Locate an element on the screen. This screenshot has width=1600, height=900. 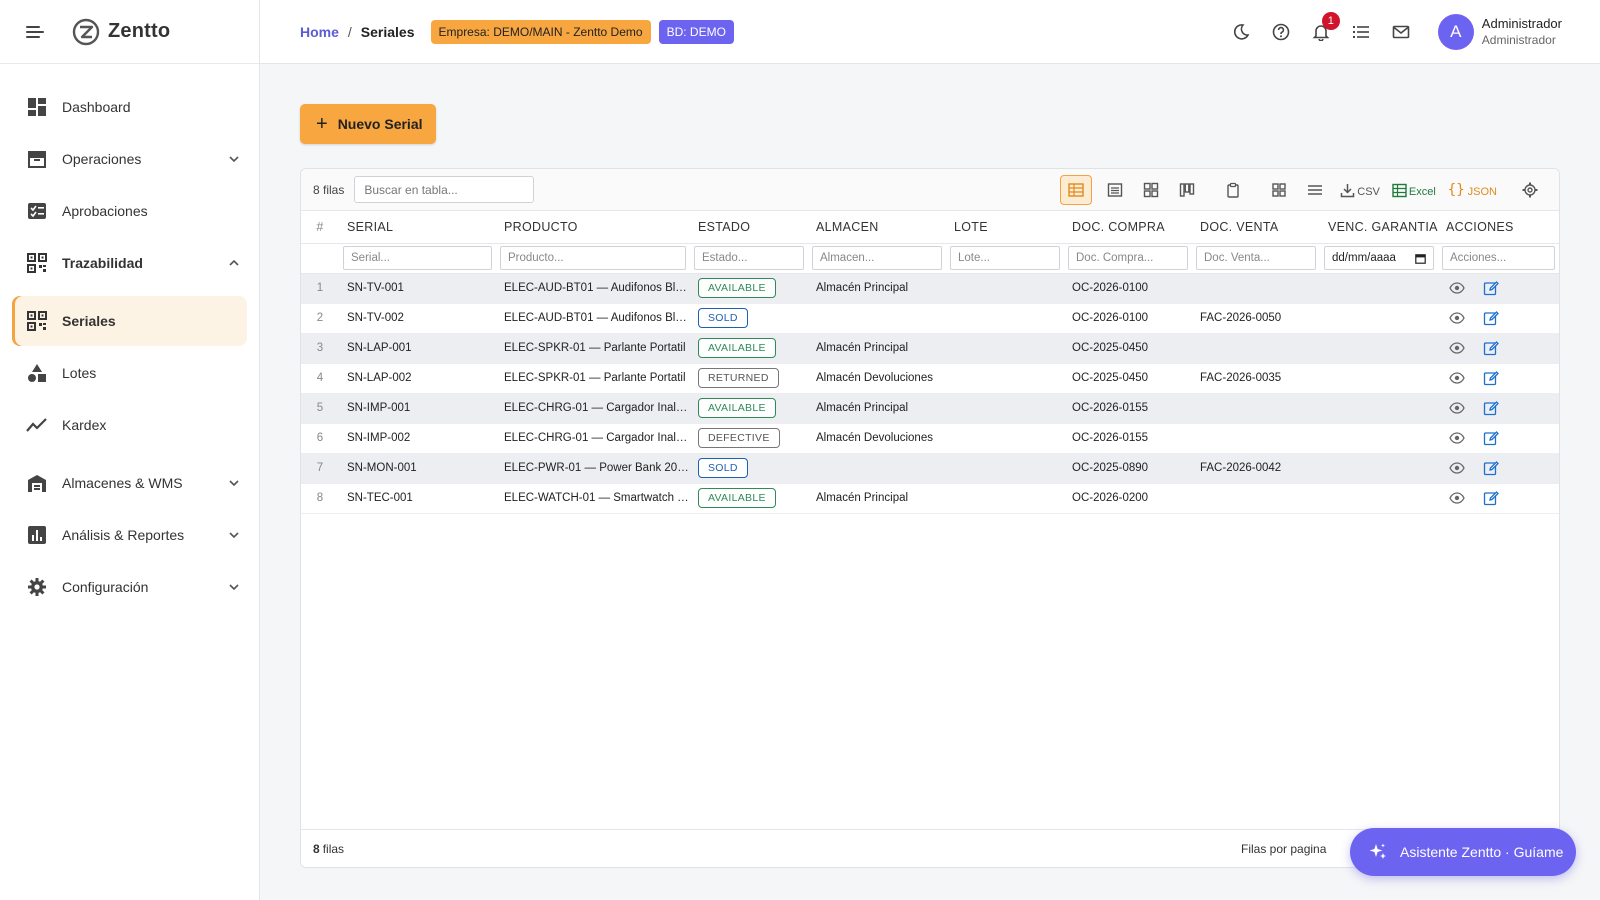
kanban-view-icon is located at coordinates (1187, 190).